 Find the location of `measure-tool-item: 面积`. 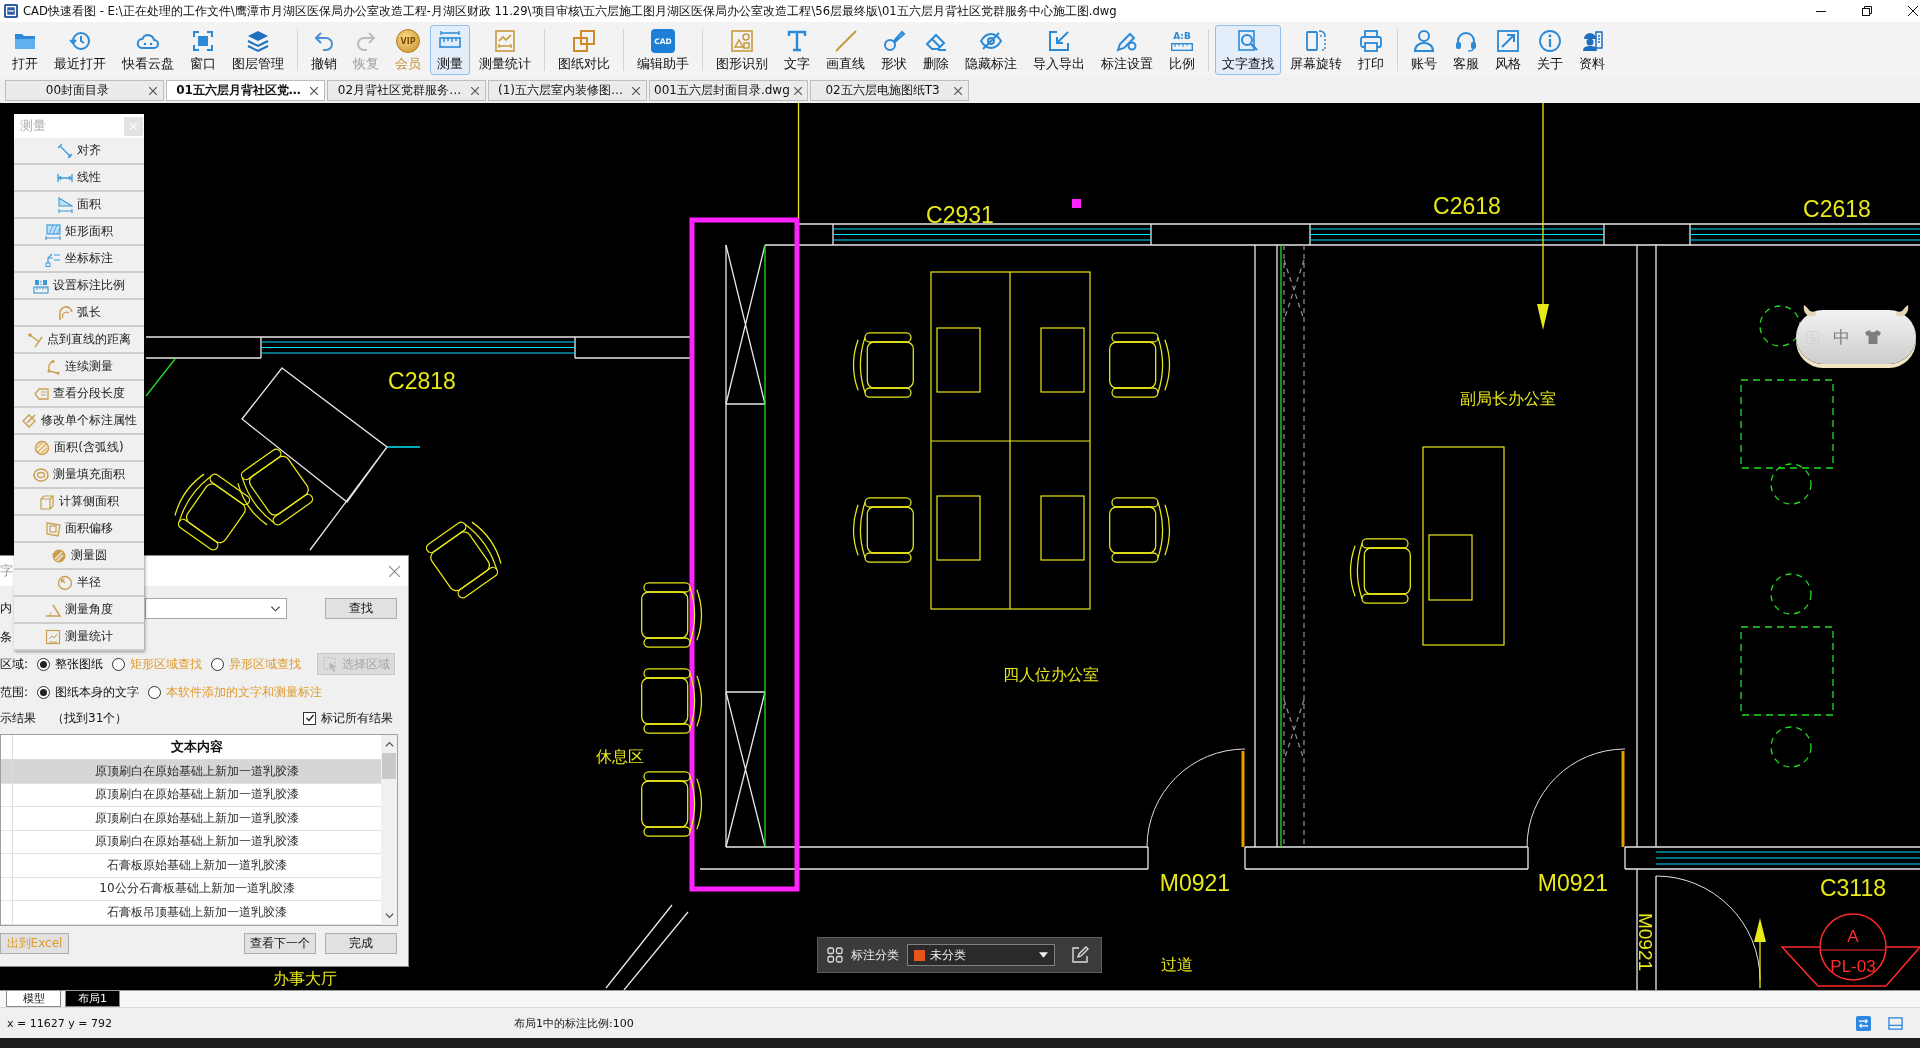

measure-tool-item: 面积 is located at coordinates (79, 205).